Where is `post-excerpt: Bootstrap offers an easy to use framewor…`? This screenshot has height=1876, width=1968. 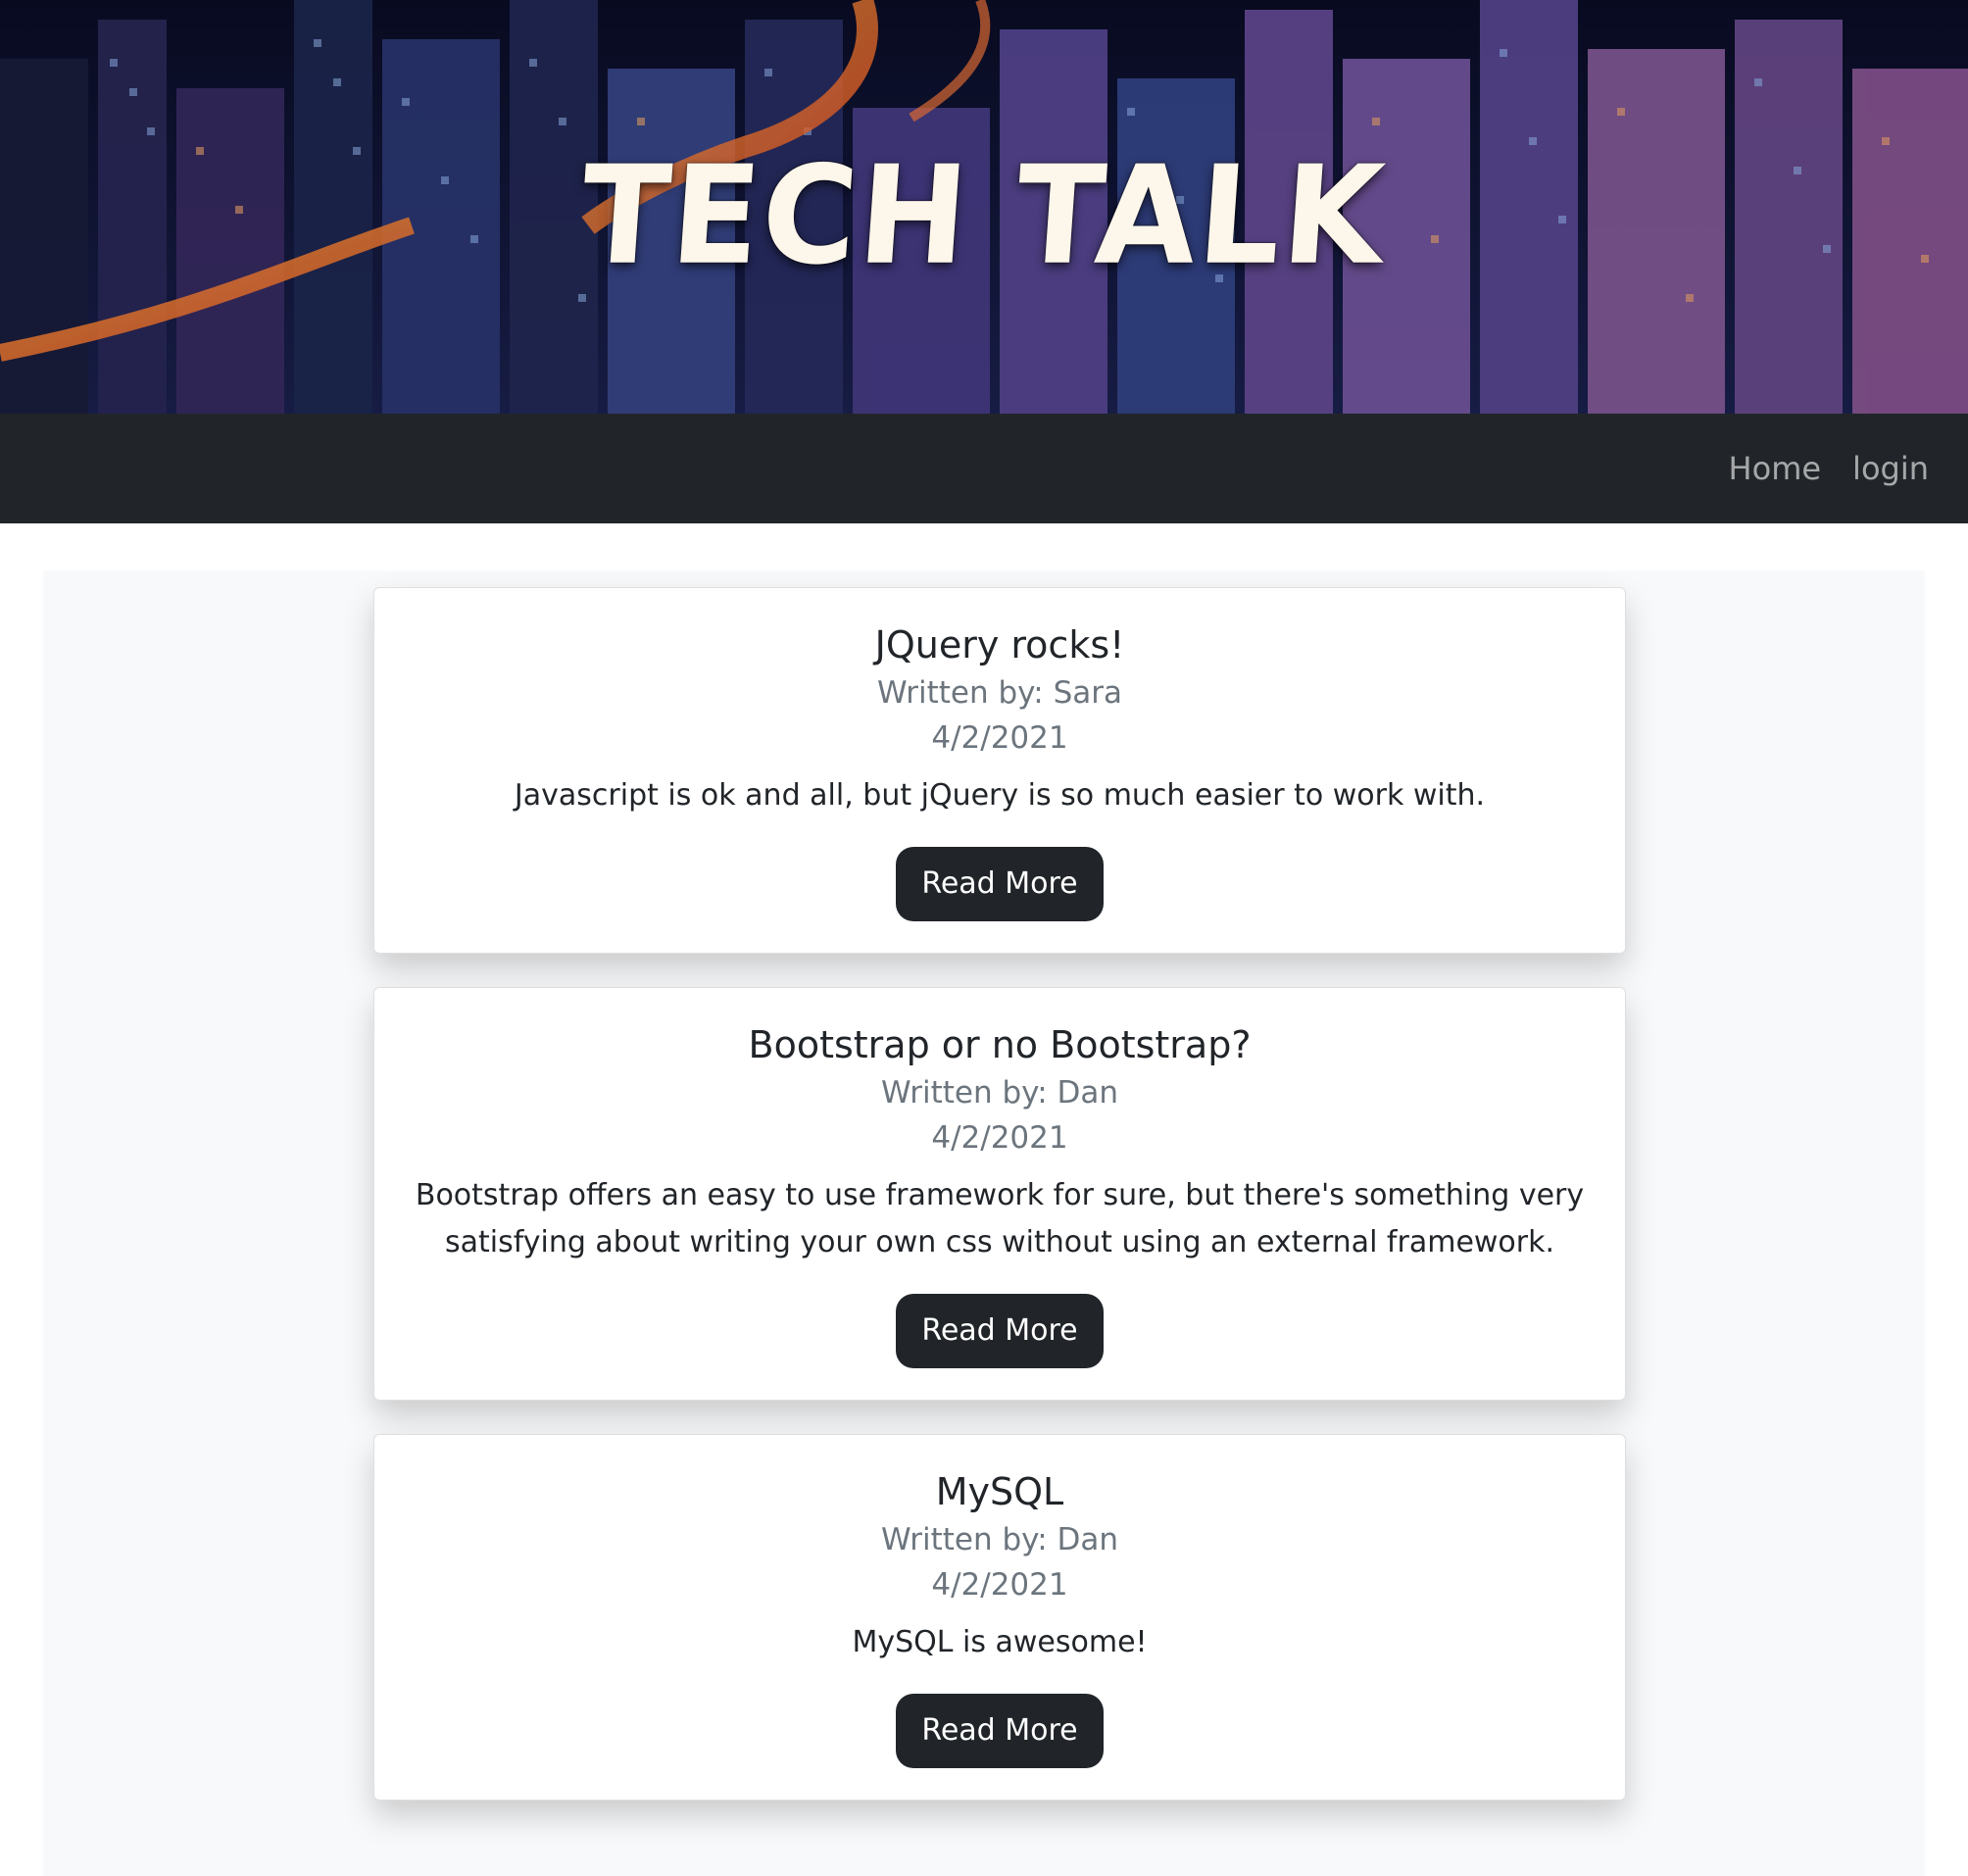
post-excerpt: Bootstrap offers an easy to use framewor… is located at coordinates (1000, 1219).